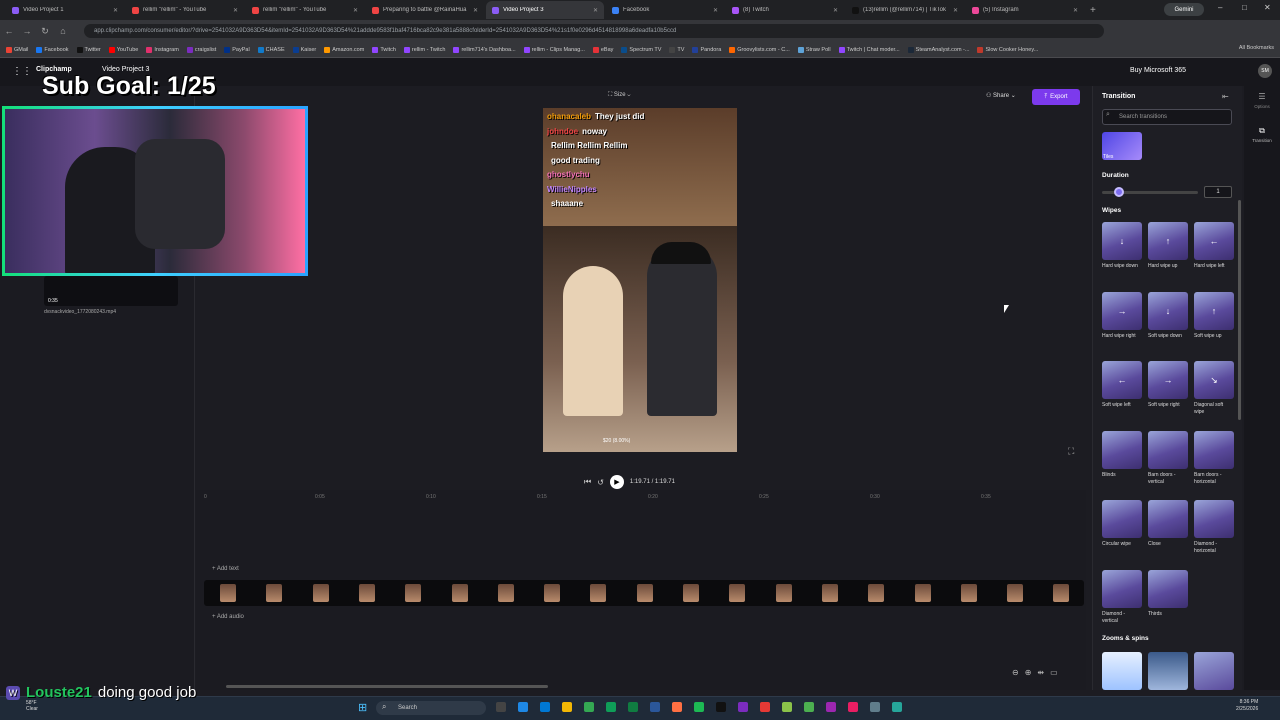  Describe the element at coordinates (1168, 524) in the screenshot. I see `transition-item: Close` at that location.